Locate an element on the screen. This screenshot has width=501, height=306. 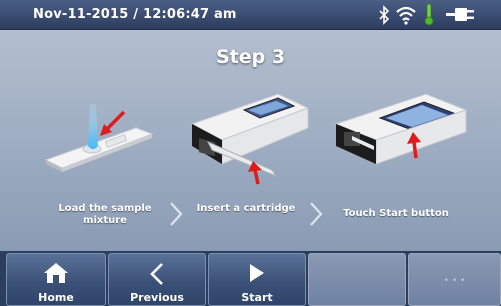
touch-start-illustration is located at coordinates (401, 129).